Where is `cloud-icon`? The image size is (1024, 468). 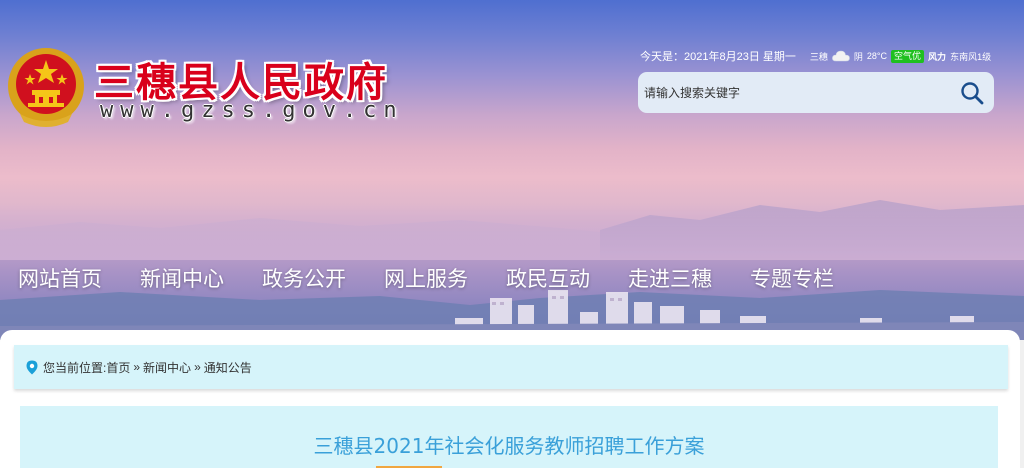
cloud-icon is located at coordinates (841, 56).